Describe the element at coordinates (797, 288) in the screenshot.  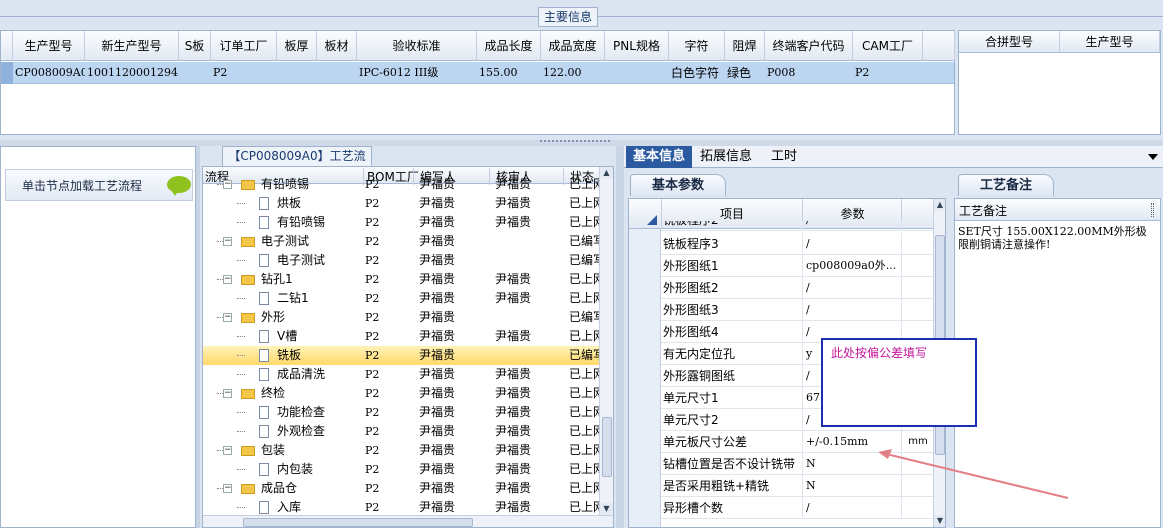
I see `property-row: 外形图纸2/` at that location.